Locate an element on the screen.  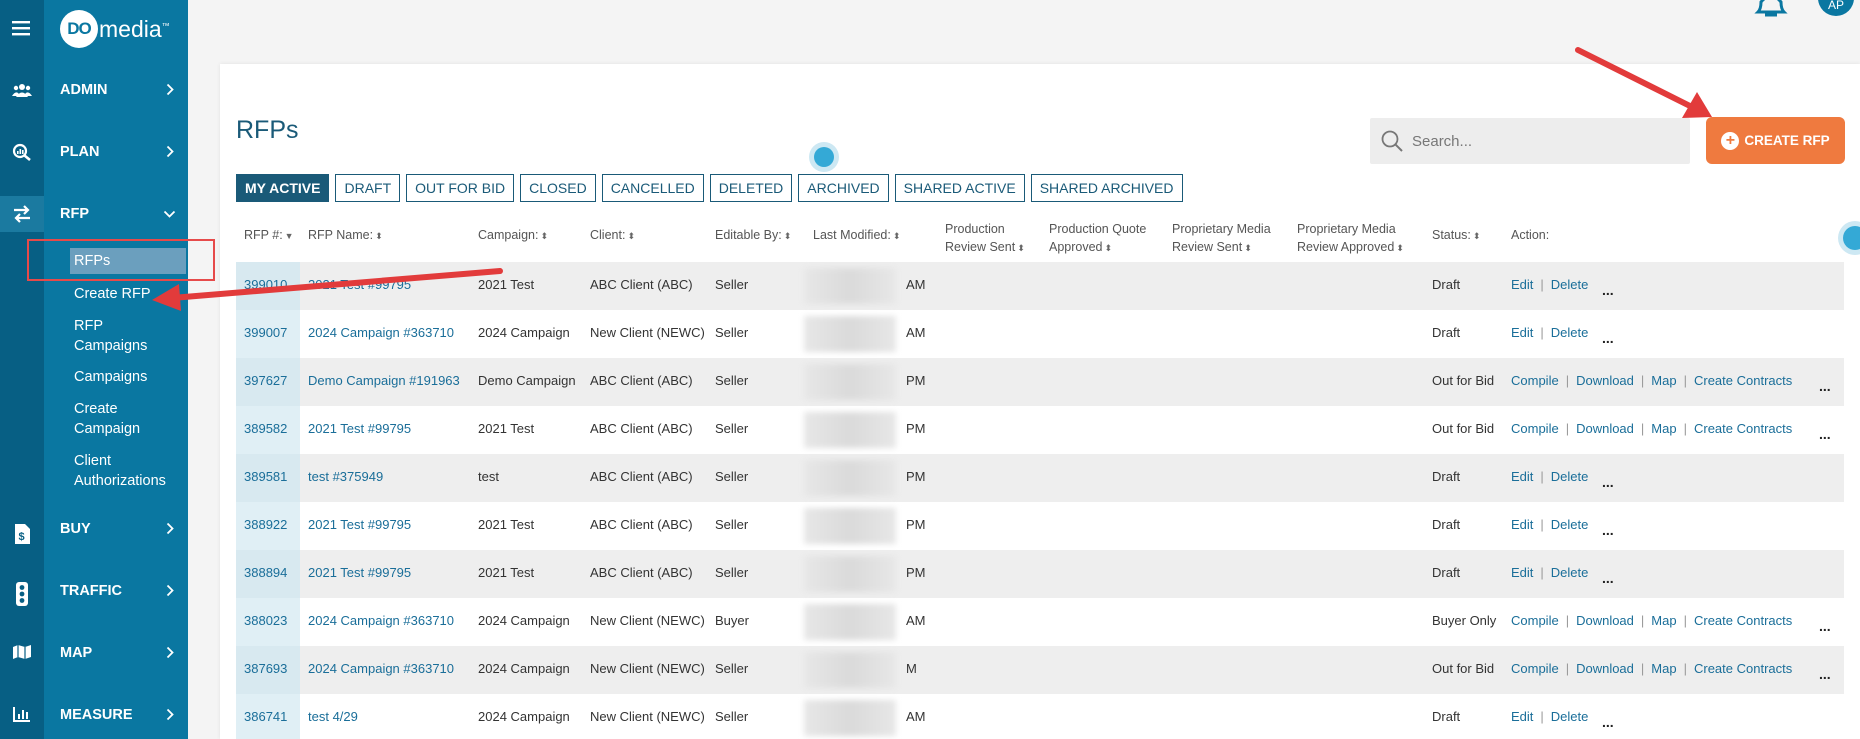
rfp-id-link: 399010 is located at coordinates (265, 284).